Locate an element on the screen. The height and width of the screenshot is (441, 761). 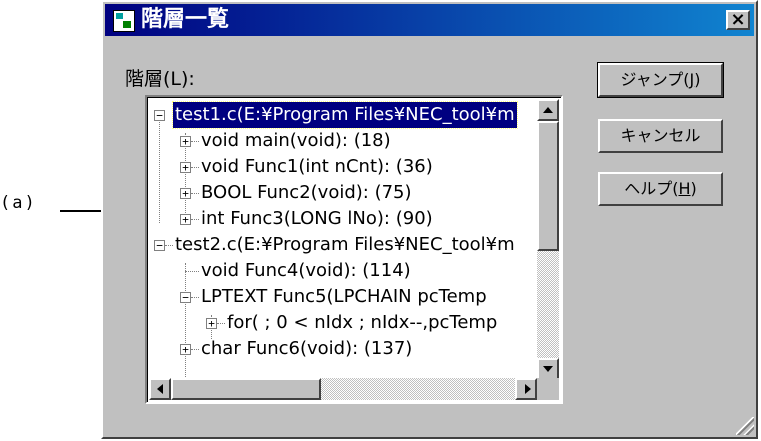
app-icon is located at coordinates (124, 21).